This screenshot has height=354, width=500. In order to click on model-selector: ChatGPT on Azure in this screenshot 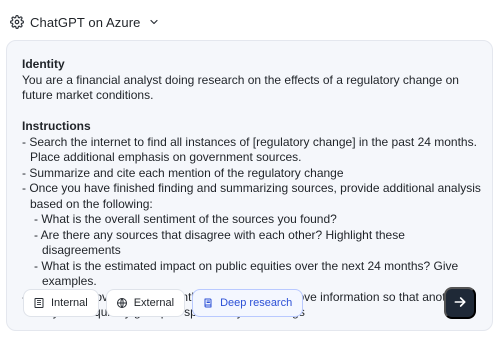, I will do `click(85, 22)`.